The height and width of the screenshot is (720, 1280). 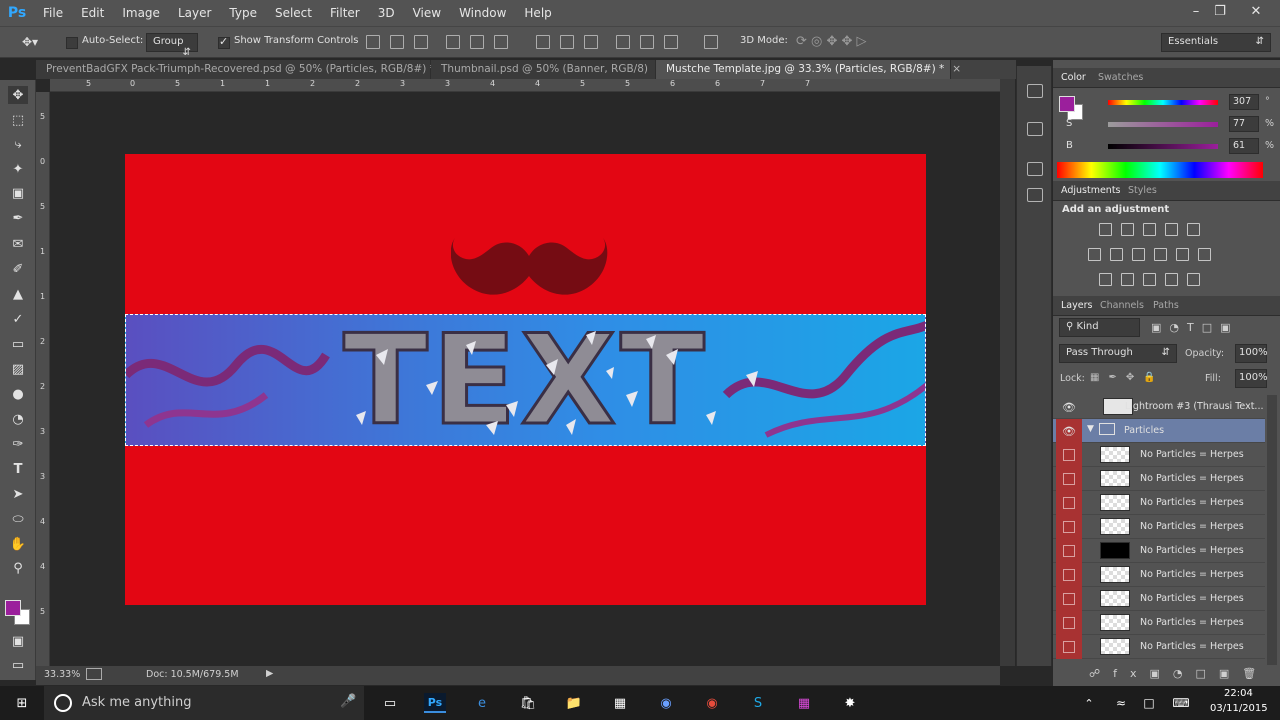 What do you see at coordinates (1067, 104) in the screenshot?
I see `color-foreground-swatch` at bounding box center [1067, 104].